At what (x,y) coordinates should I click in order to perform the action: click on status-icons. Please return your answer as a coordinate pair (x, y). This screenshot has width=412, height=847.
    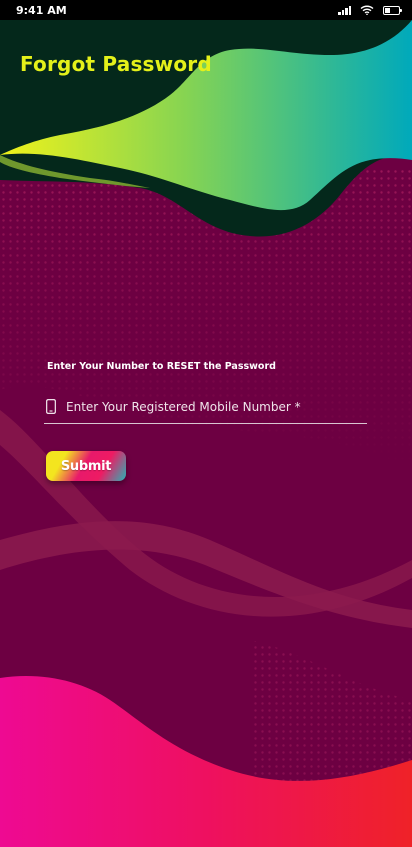
    Looking at the image, I should click on (370, 10).